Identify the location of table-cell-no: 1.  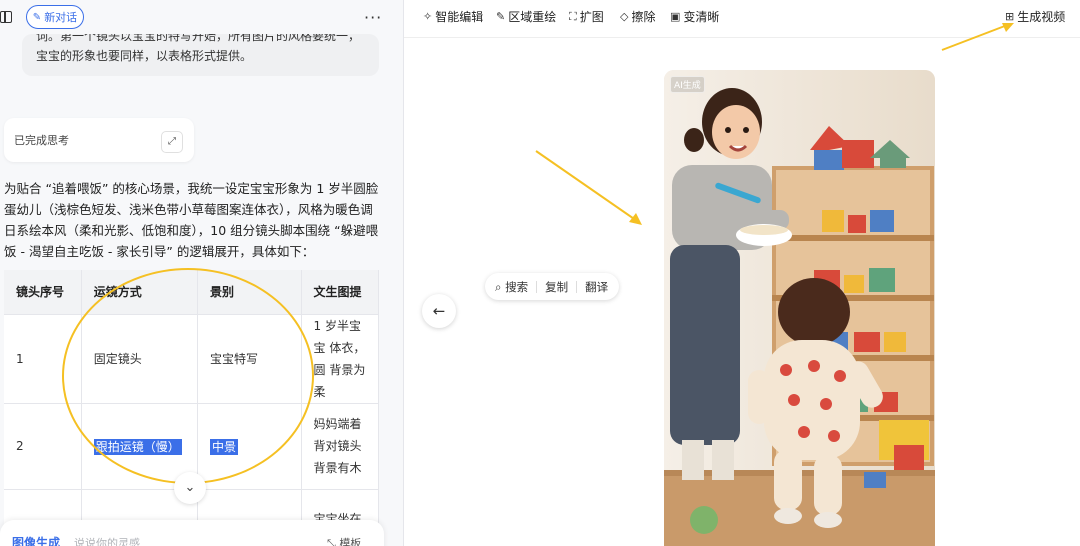
(43, 358).